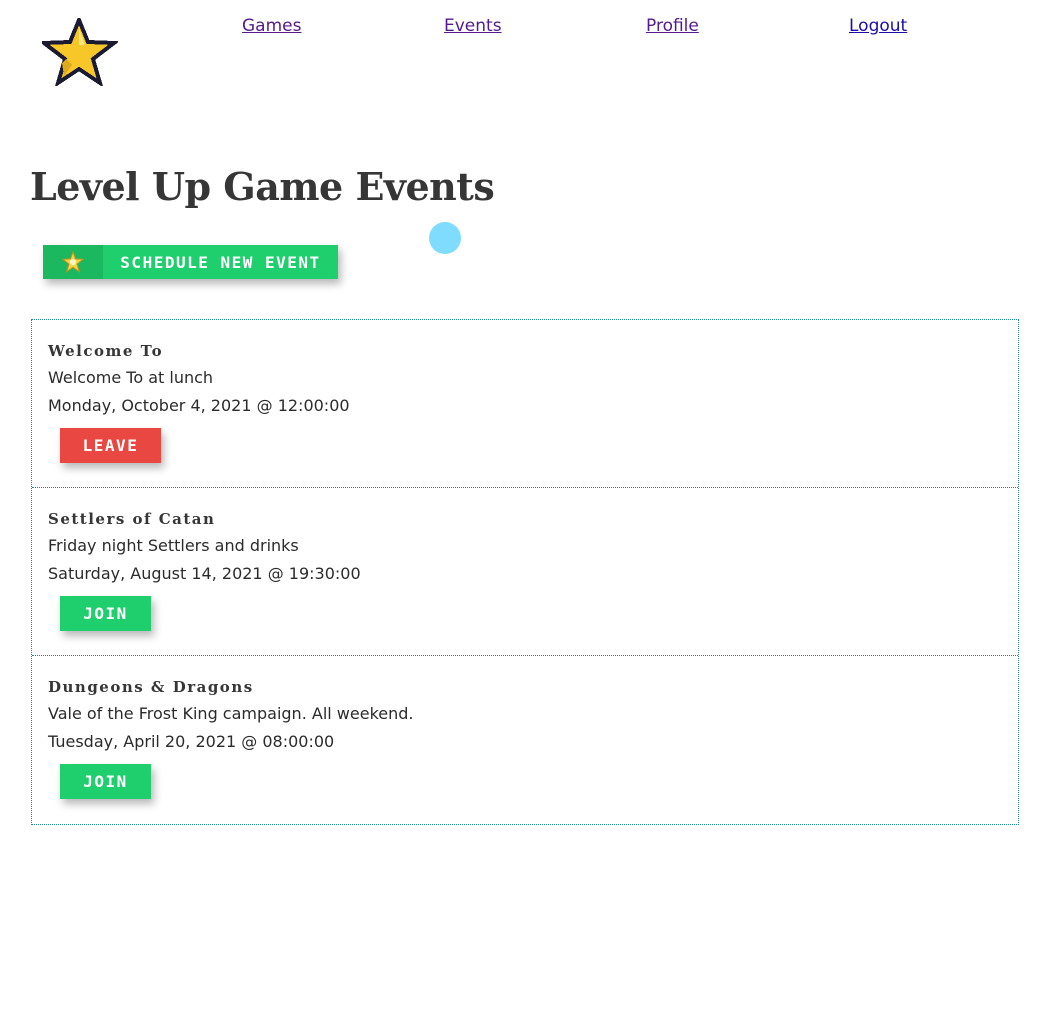 This screenshot has height=1009, width=1047. I want to click on event-description: Welcome To at lunch, so click(131, 377).